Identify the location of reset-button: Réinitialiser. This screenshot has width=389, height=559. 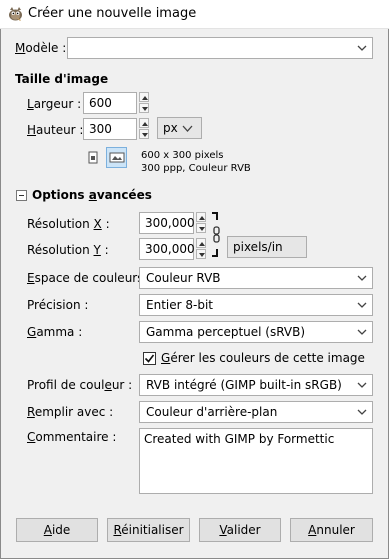
(148, 530).